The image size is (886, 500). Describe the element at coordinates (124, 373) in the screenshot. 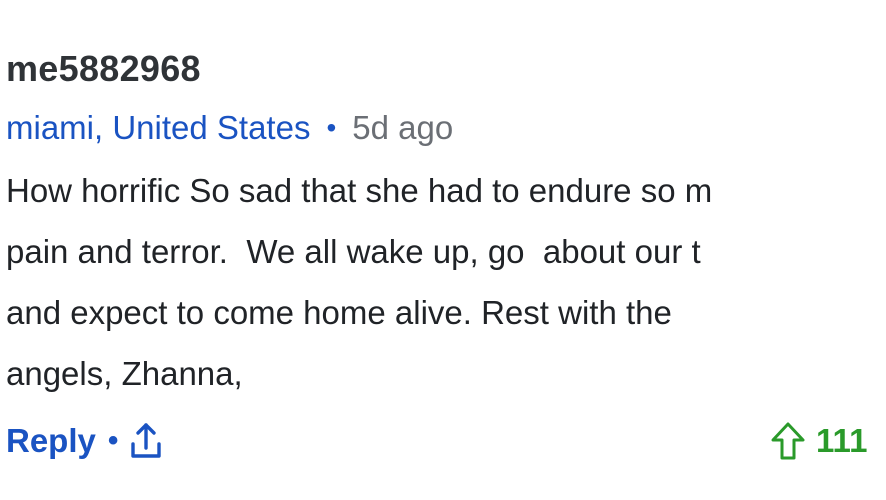

I see `comment-body-line: angels, Zhanna,` at that location.